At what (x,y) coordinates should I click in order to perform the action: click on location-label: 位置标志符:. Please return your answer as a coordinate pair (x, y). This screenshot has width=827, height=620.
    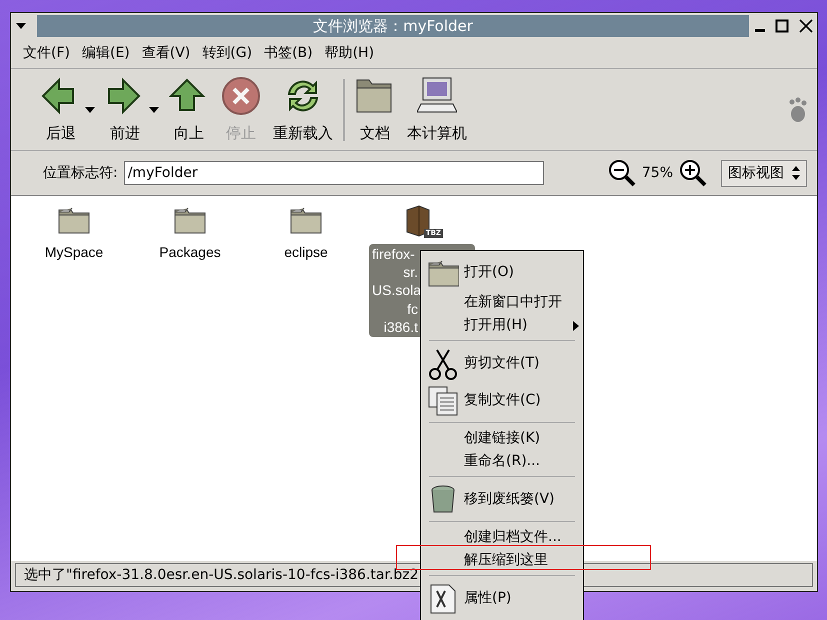
    Looking at the image, I should click on (80, 173).